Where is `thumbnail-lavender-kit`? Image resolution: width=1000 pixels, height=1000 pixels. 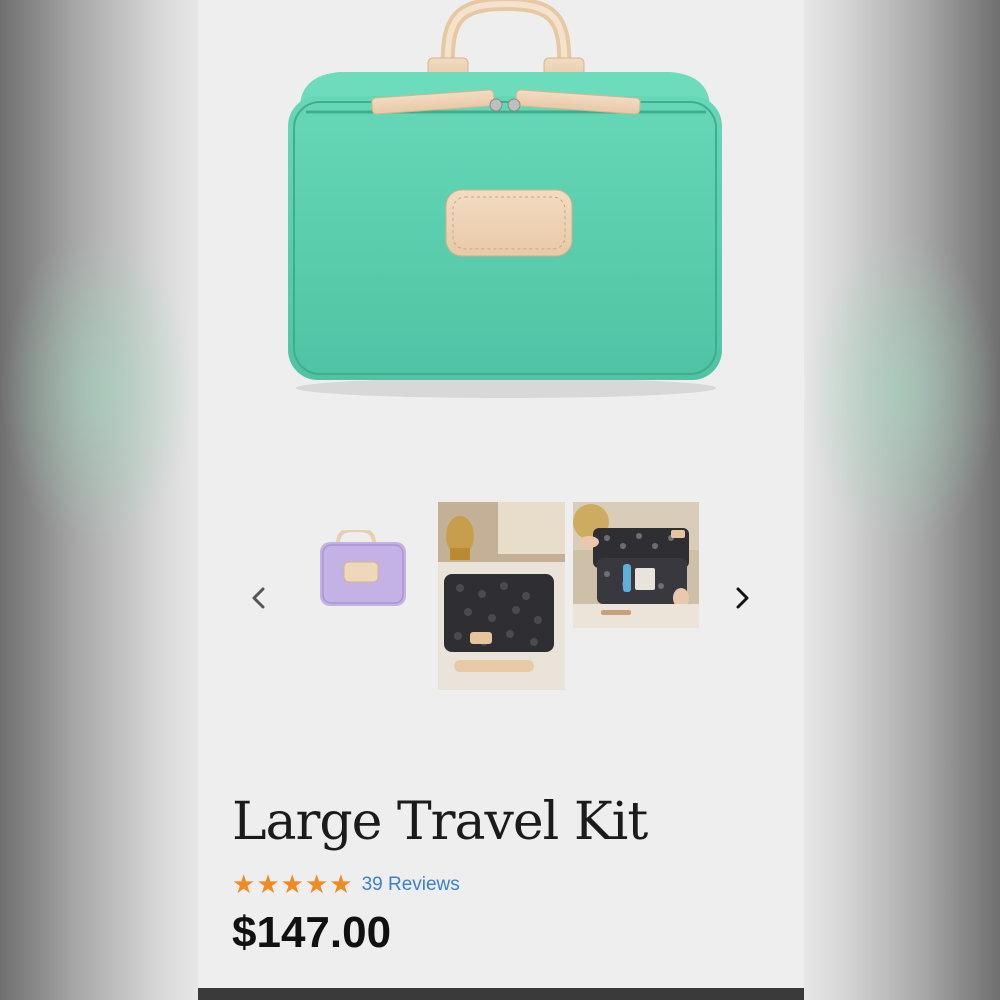
thumbnail-lavender-kit is located at coordinates (363, 570).